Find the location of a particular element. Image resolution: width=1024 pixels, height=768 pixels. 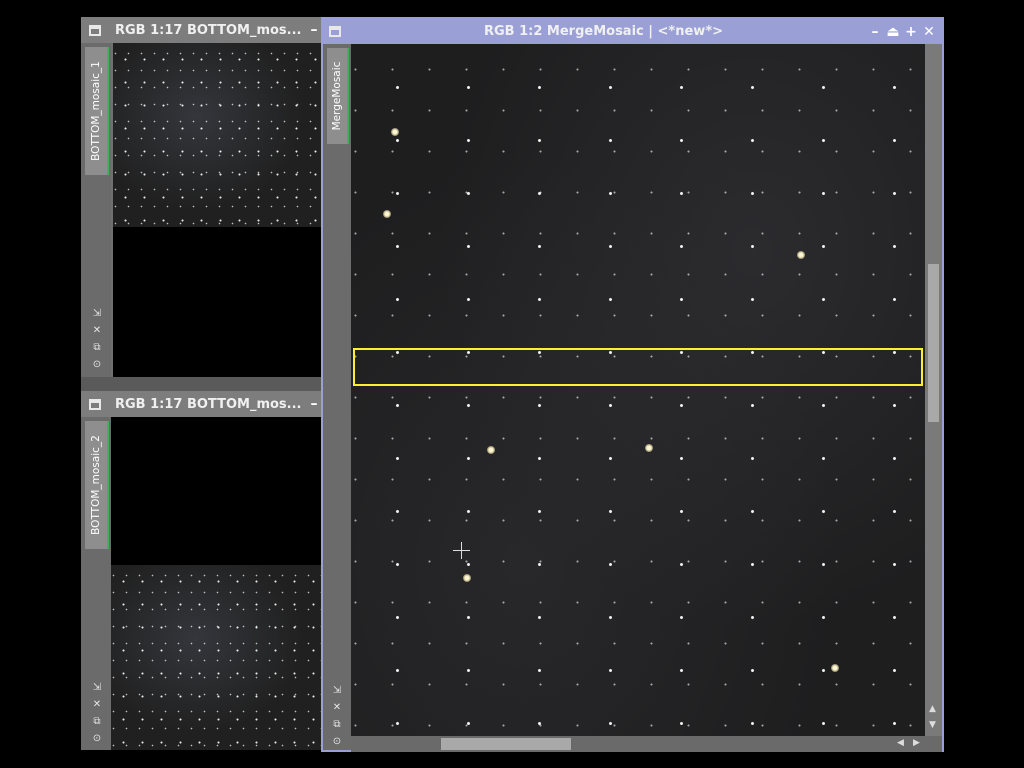

selection-rectangle is located at coordinates (638, 367).